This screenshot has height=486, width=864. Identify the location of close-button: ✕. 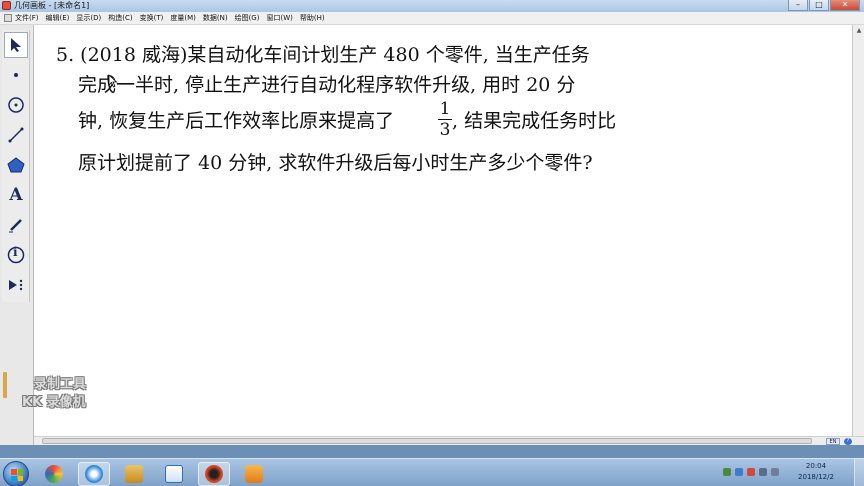
(845, 5).